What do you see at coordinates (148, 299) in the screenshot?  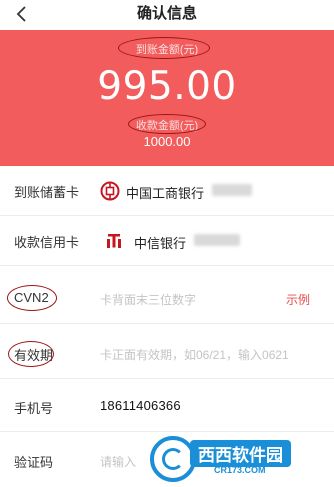 I see `cvn2-input: 卡背面末三位数字` at bounding box center [148, 299].